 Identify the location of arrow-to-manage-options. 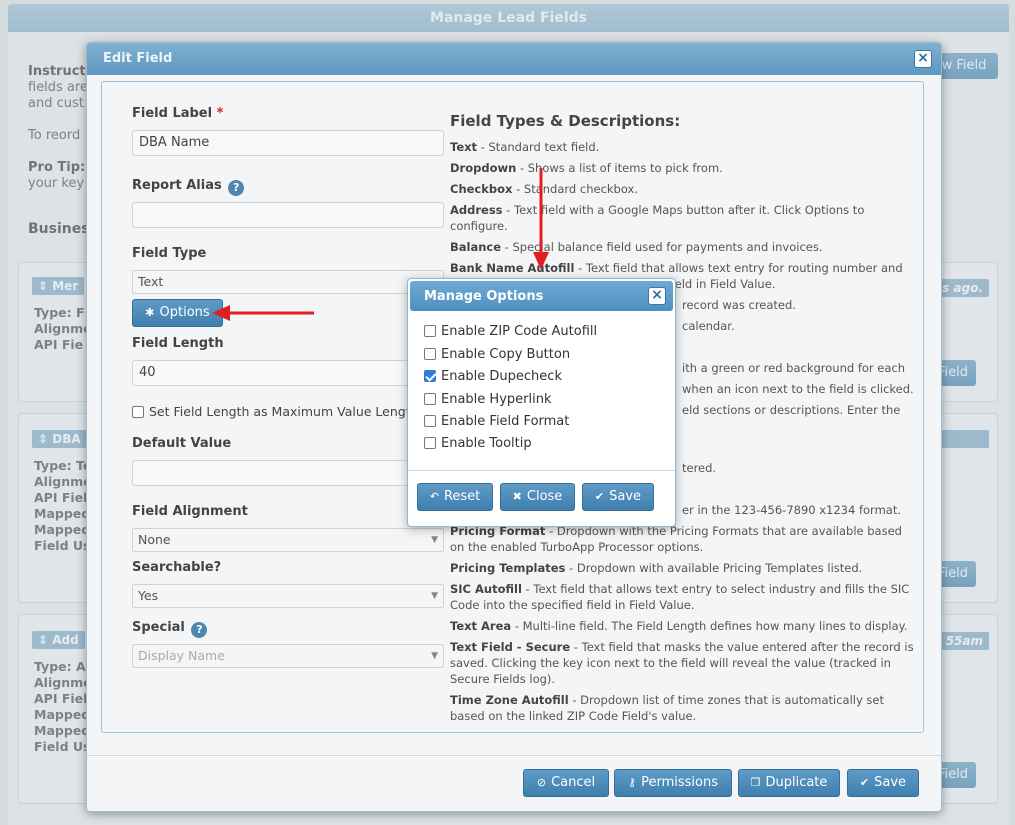
(541, 219).